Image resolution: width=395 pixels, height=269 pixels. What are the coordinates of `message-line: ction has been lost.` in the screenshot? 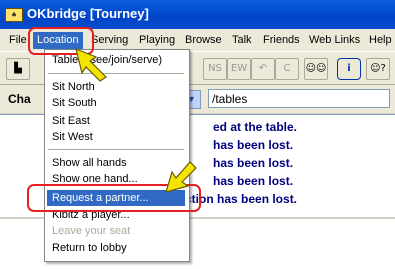 It's located at (241, 199).